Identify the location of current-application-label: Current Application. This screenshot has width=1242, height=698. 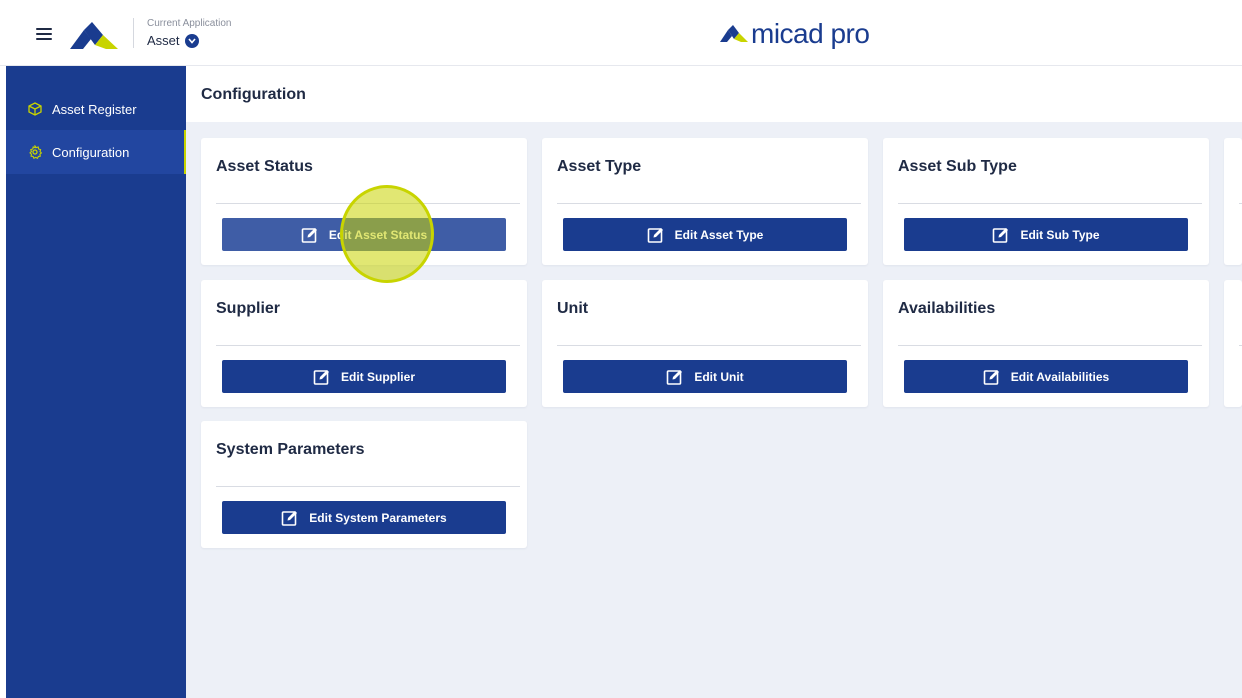
(189, 23).